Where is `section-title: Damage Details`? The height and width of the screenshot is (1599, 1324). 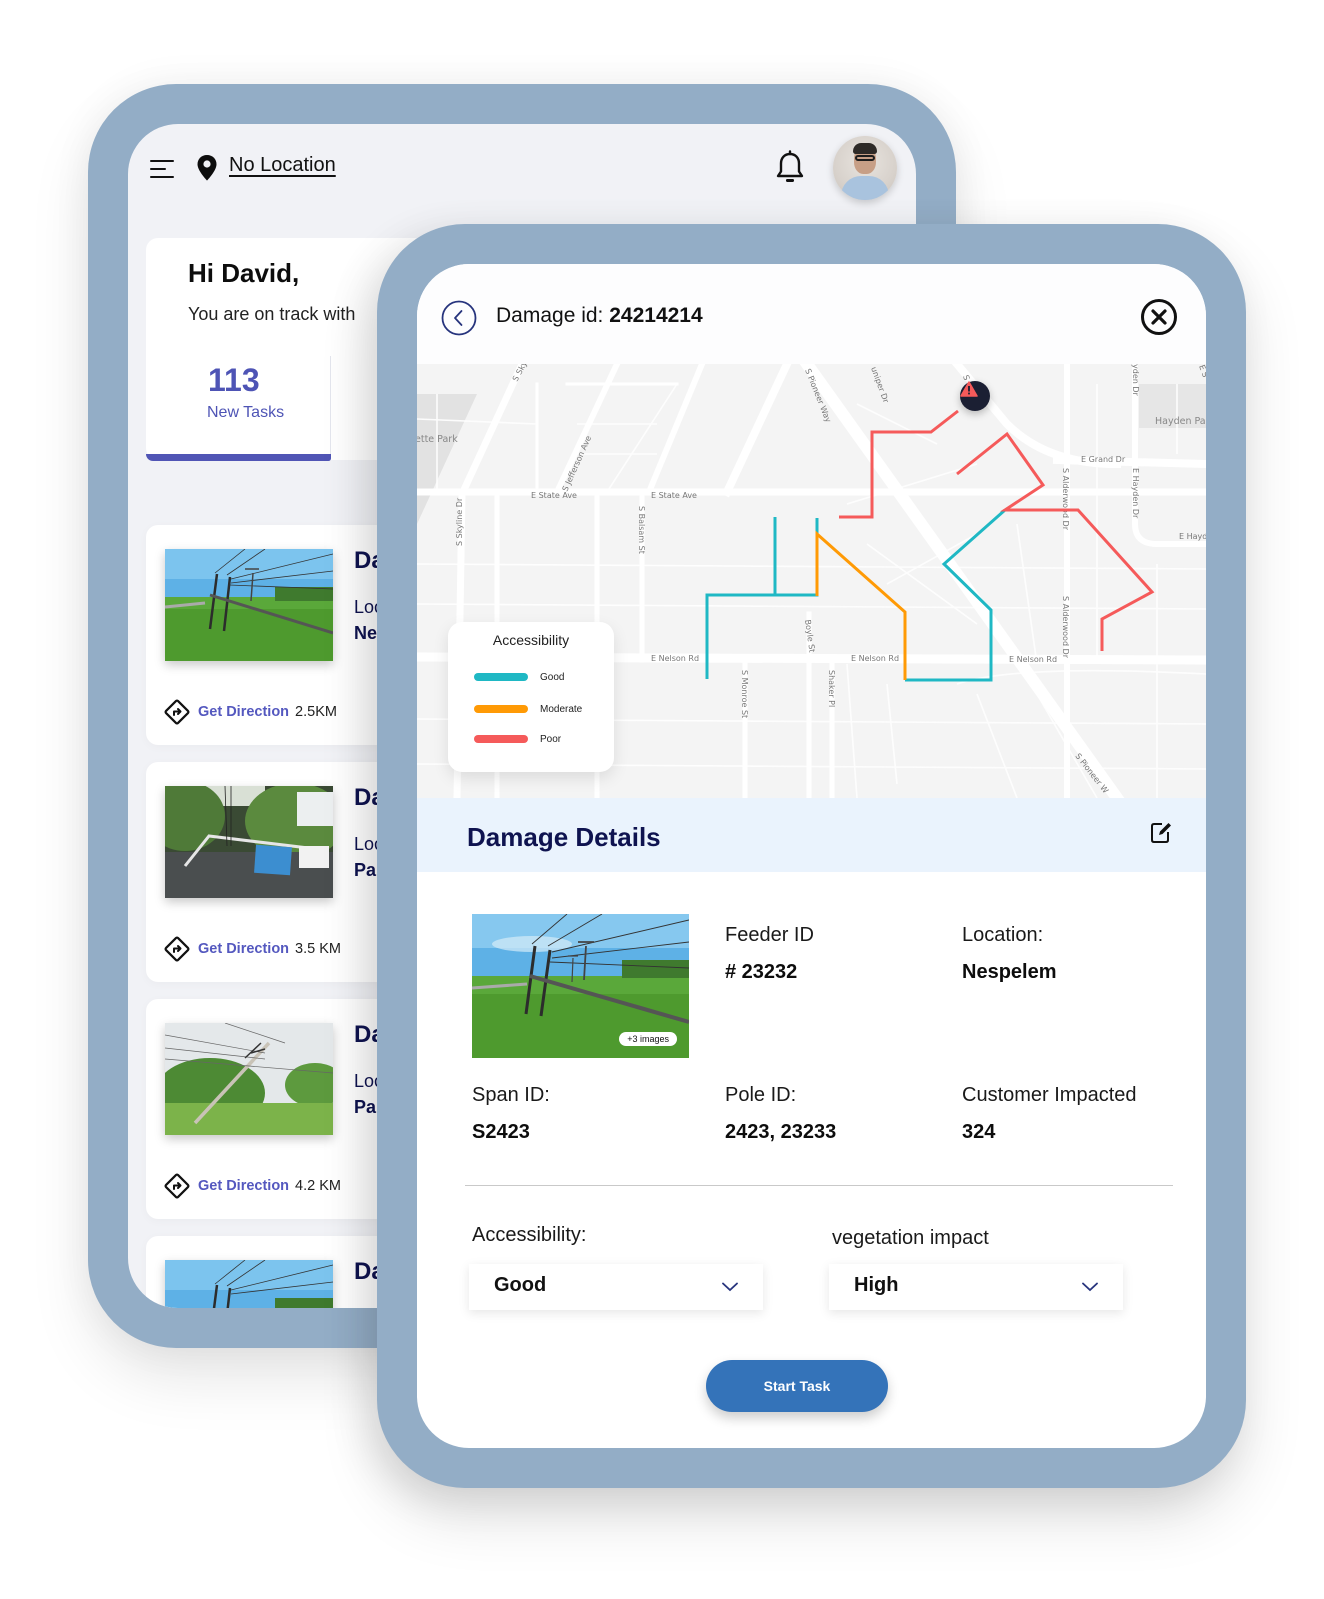
section-title: Damage Details is located at coordinates (564, 837).